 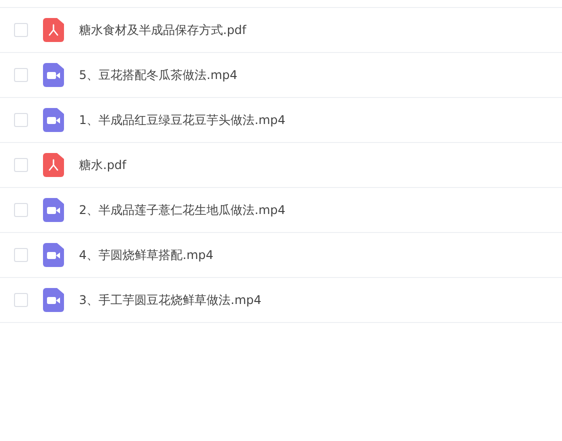 I want to click on file-name: 4、芋圆烧鲜草搭配.mp4, so click(x=146, y=255).